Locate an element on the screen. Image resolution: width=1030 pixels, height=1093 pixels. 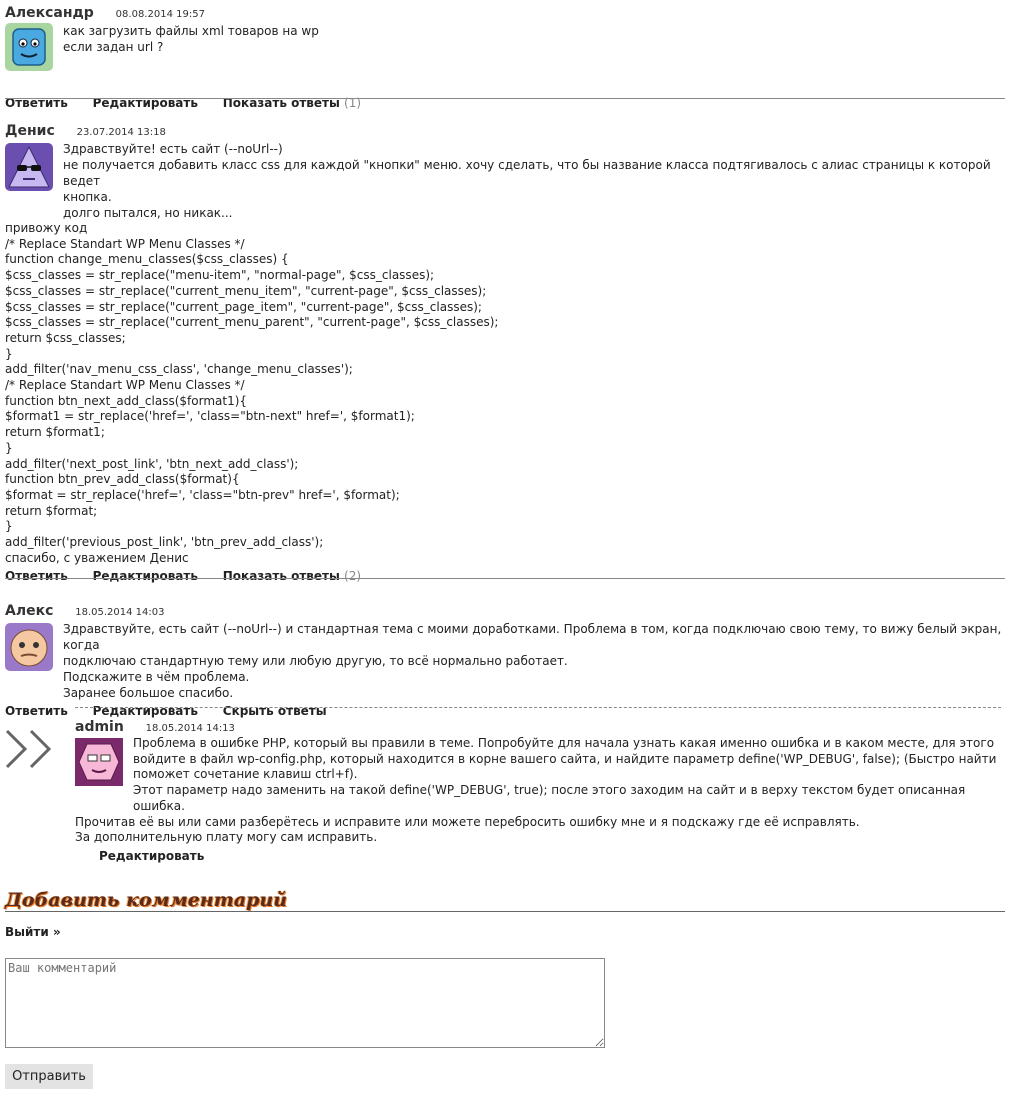
comment-line: если задан url ? is located at coordinates (113, 47).